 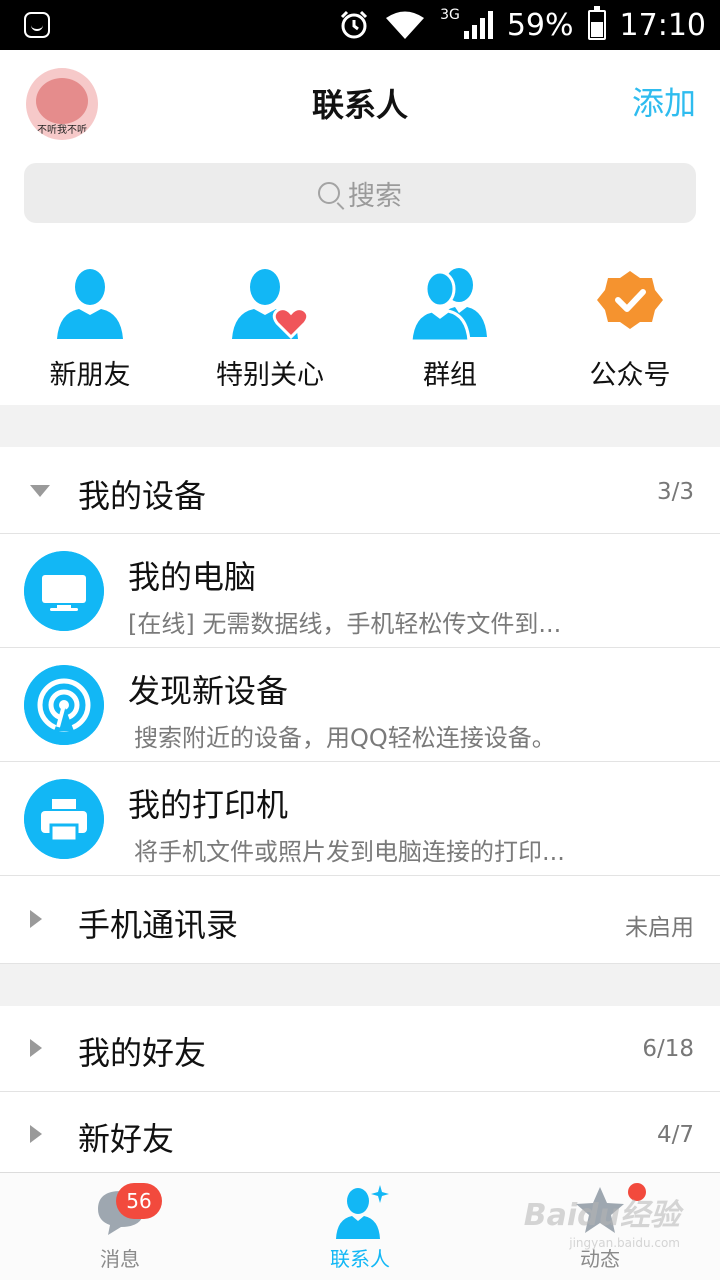 I want to click on tab-contacts: 联系人, so click(x=360, y=1226).